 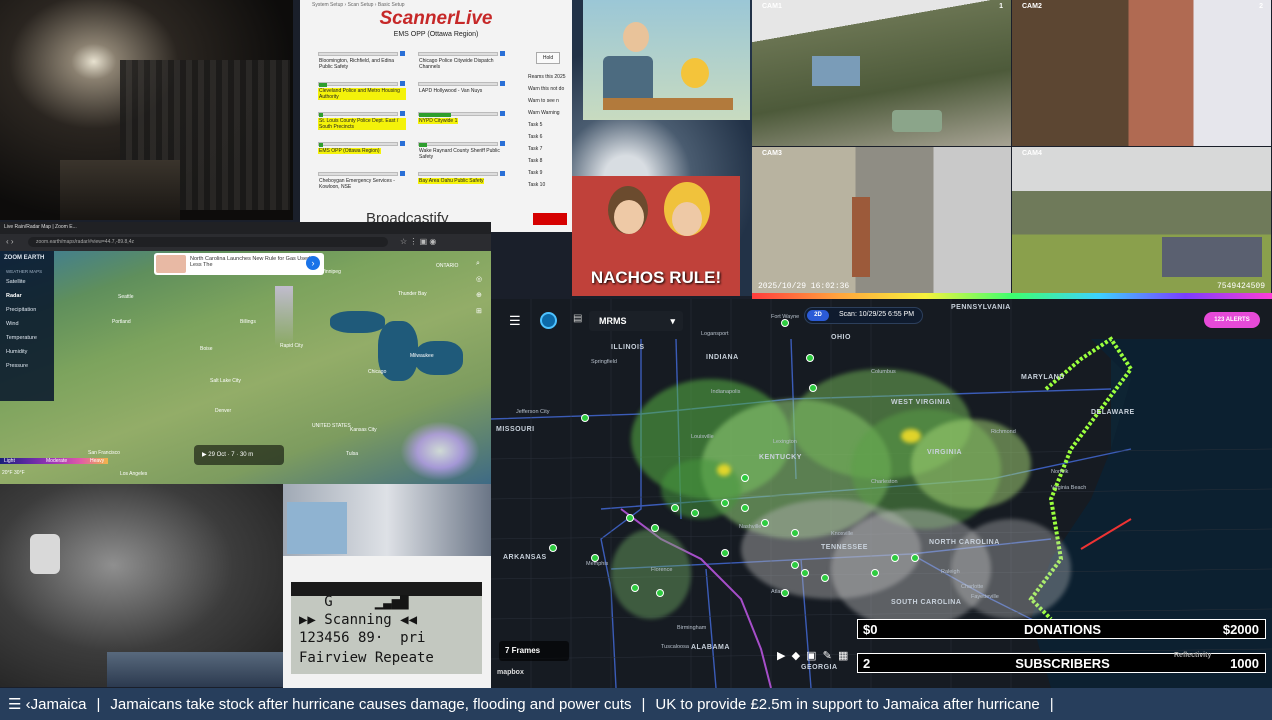 What do you see at coordinates (636, 321) in the screenshot?
I see `product-selector: MRMS ▾` at bounding box center [636, 321].